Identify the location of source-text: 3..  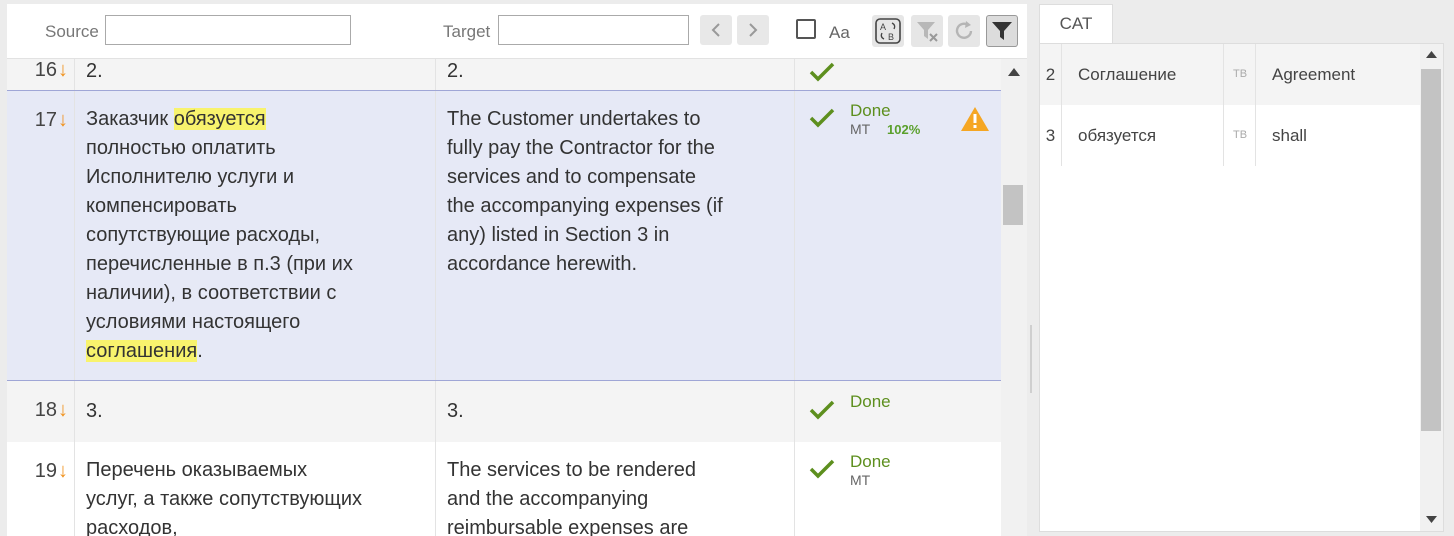
(94, 411).